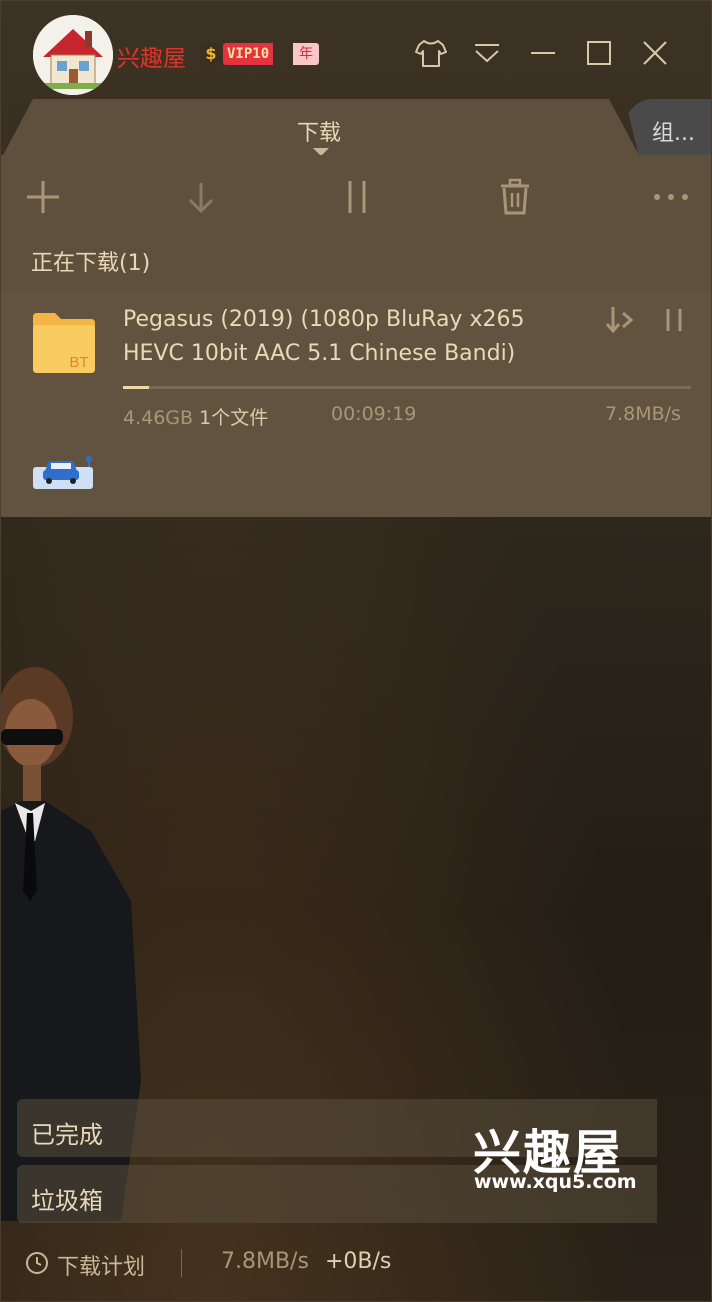 The height and width of the screenshot is (1302, 712). What do you see at coordinates (158, 418) in the screenshot?
I see `download-size: 4.46GB` at bounding box center [158, 418].